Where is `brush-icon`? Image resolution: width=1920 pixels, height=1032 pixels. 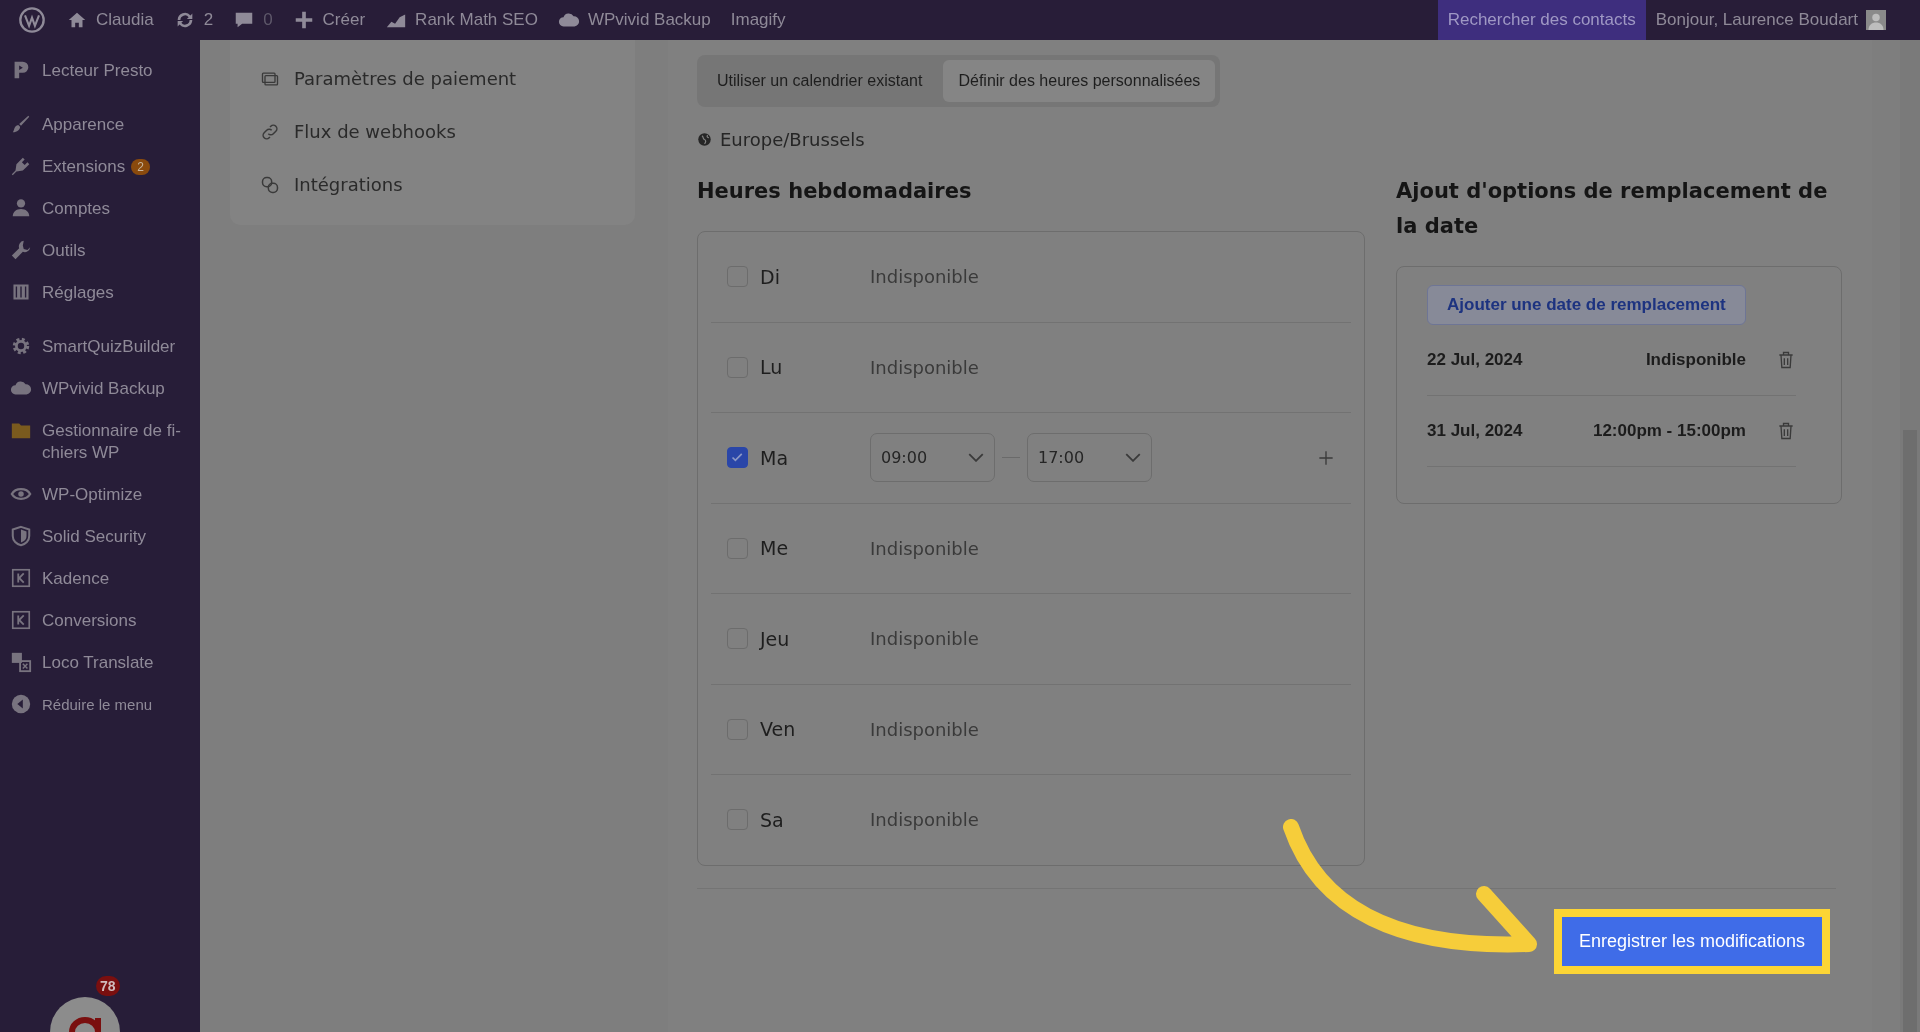
brush-icon is located at coordinates (21, 124).